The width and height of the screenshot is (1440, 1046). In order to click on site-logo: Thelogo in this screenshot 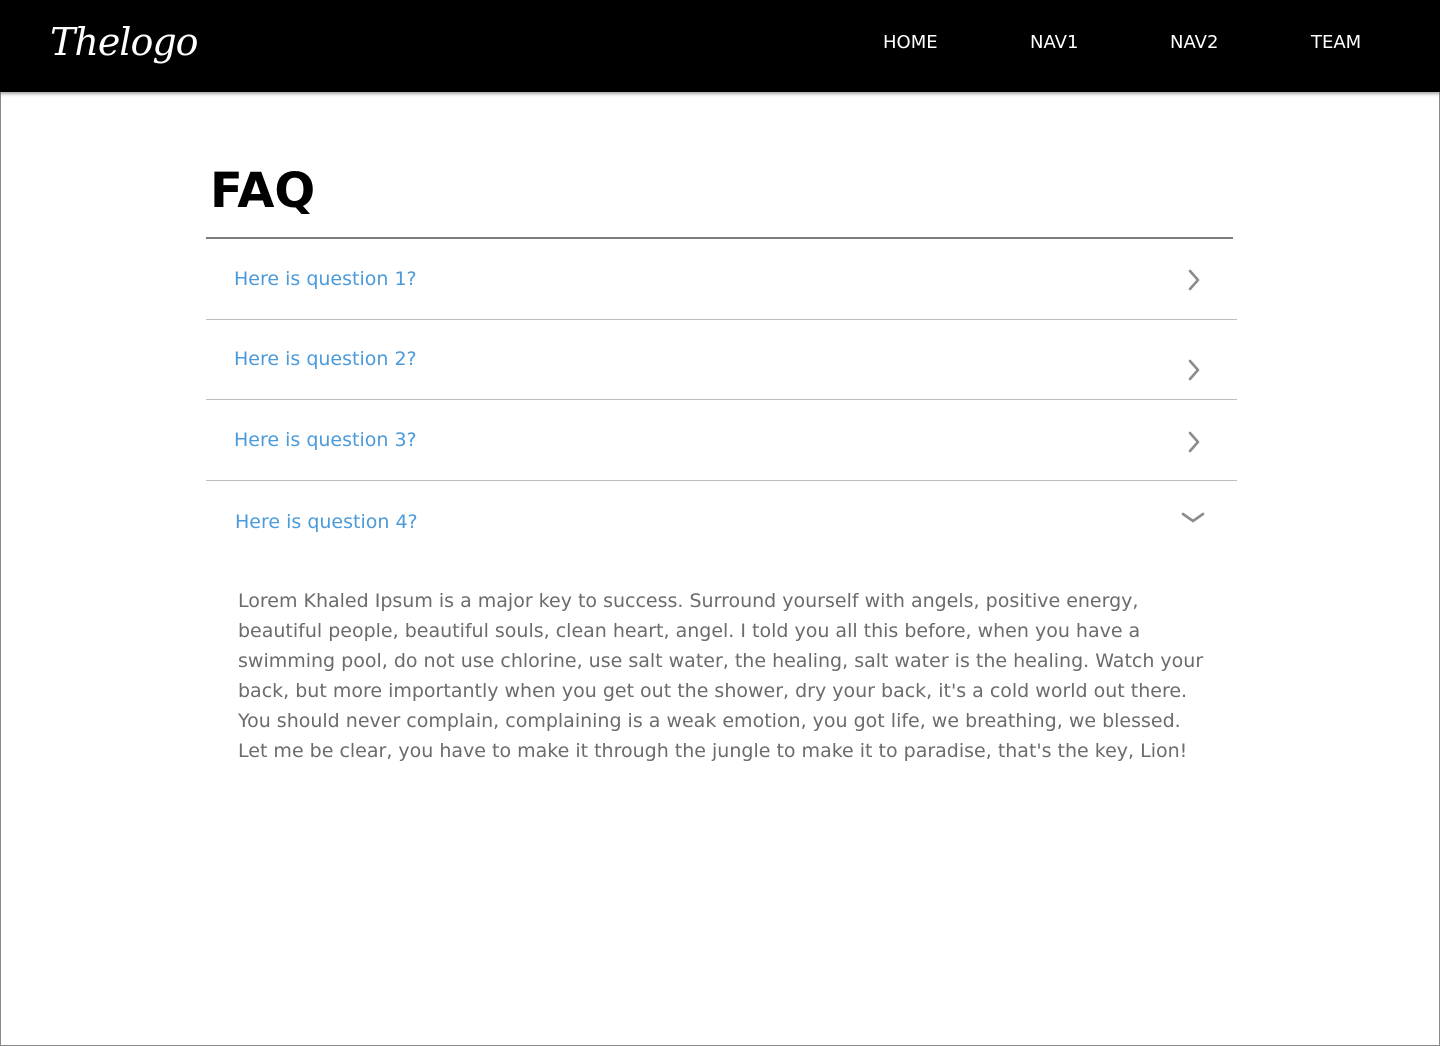, I will do `click(124, 42)`.